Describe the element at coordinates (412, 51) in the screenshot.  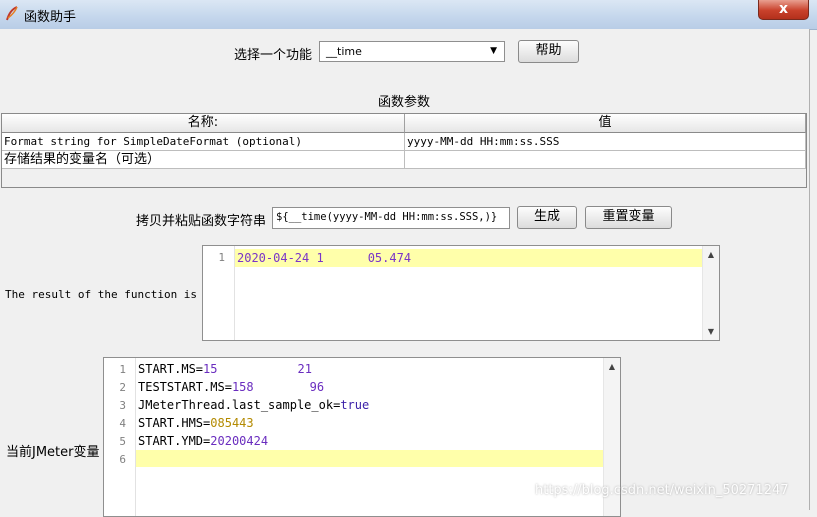
I see `function-select: __time ▼` at that location.